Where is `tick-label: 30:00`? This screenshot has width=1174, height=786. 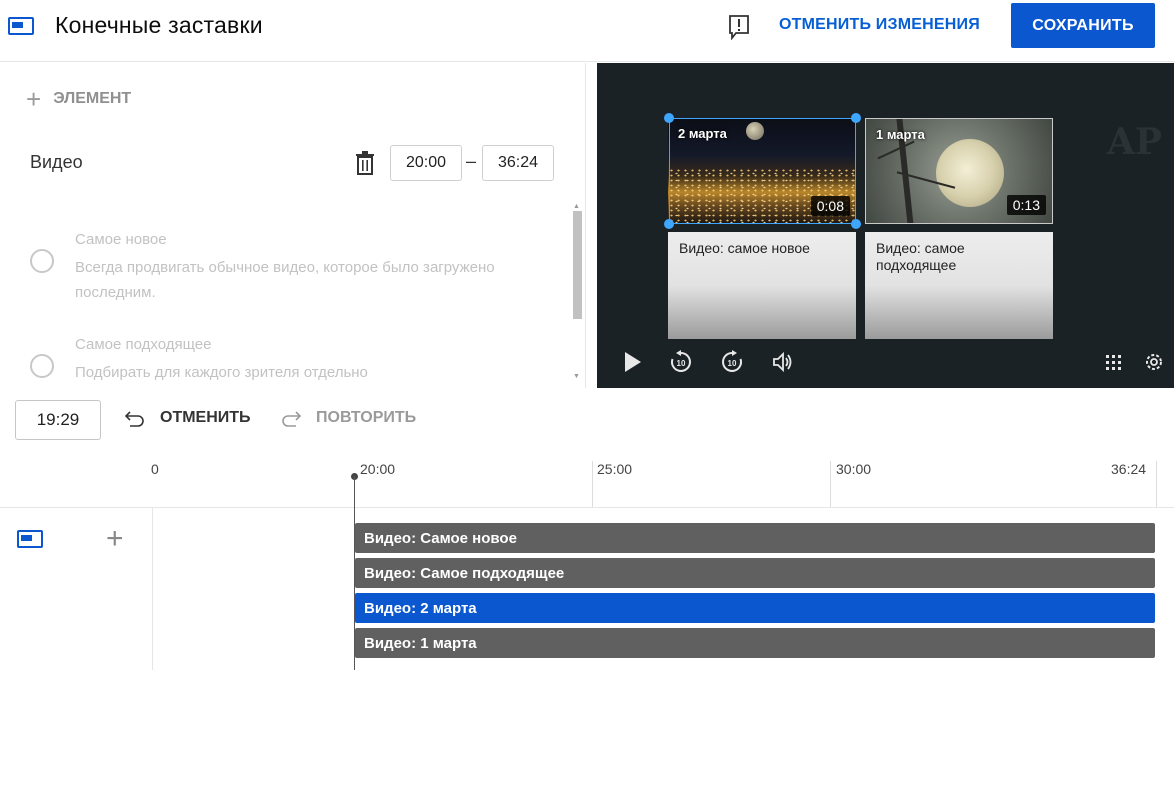 tick-label: 30:00 is located at coordinates (854, 469).